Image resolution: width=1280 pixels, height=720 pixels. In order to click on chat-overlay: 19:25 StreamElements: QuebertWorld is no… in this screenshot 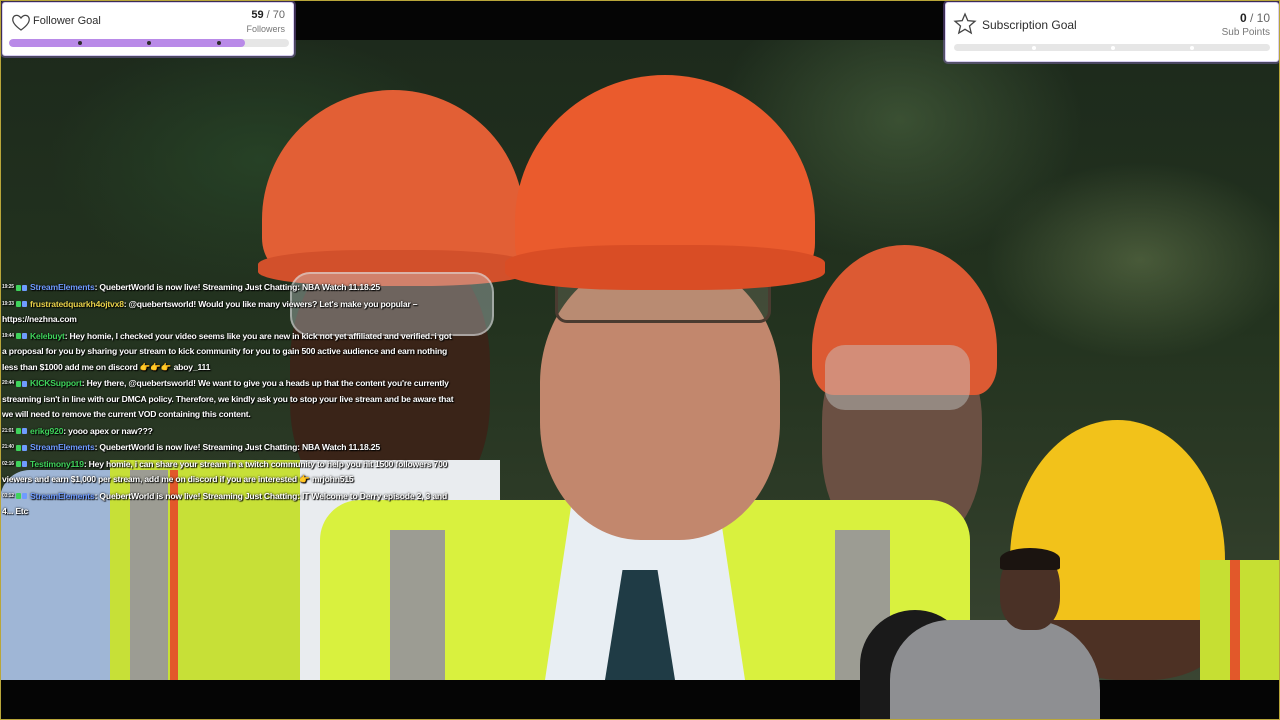, I will do `click(230, 400)`.